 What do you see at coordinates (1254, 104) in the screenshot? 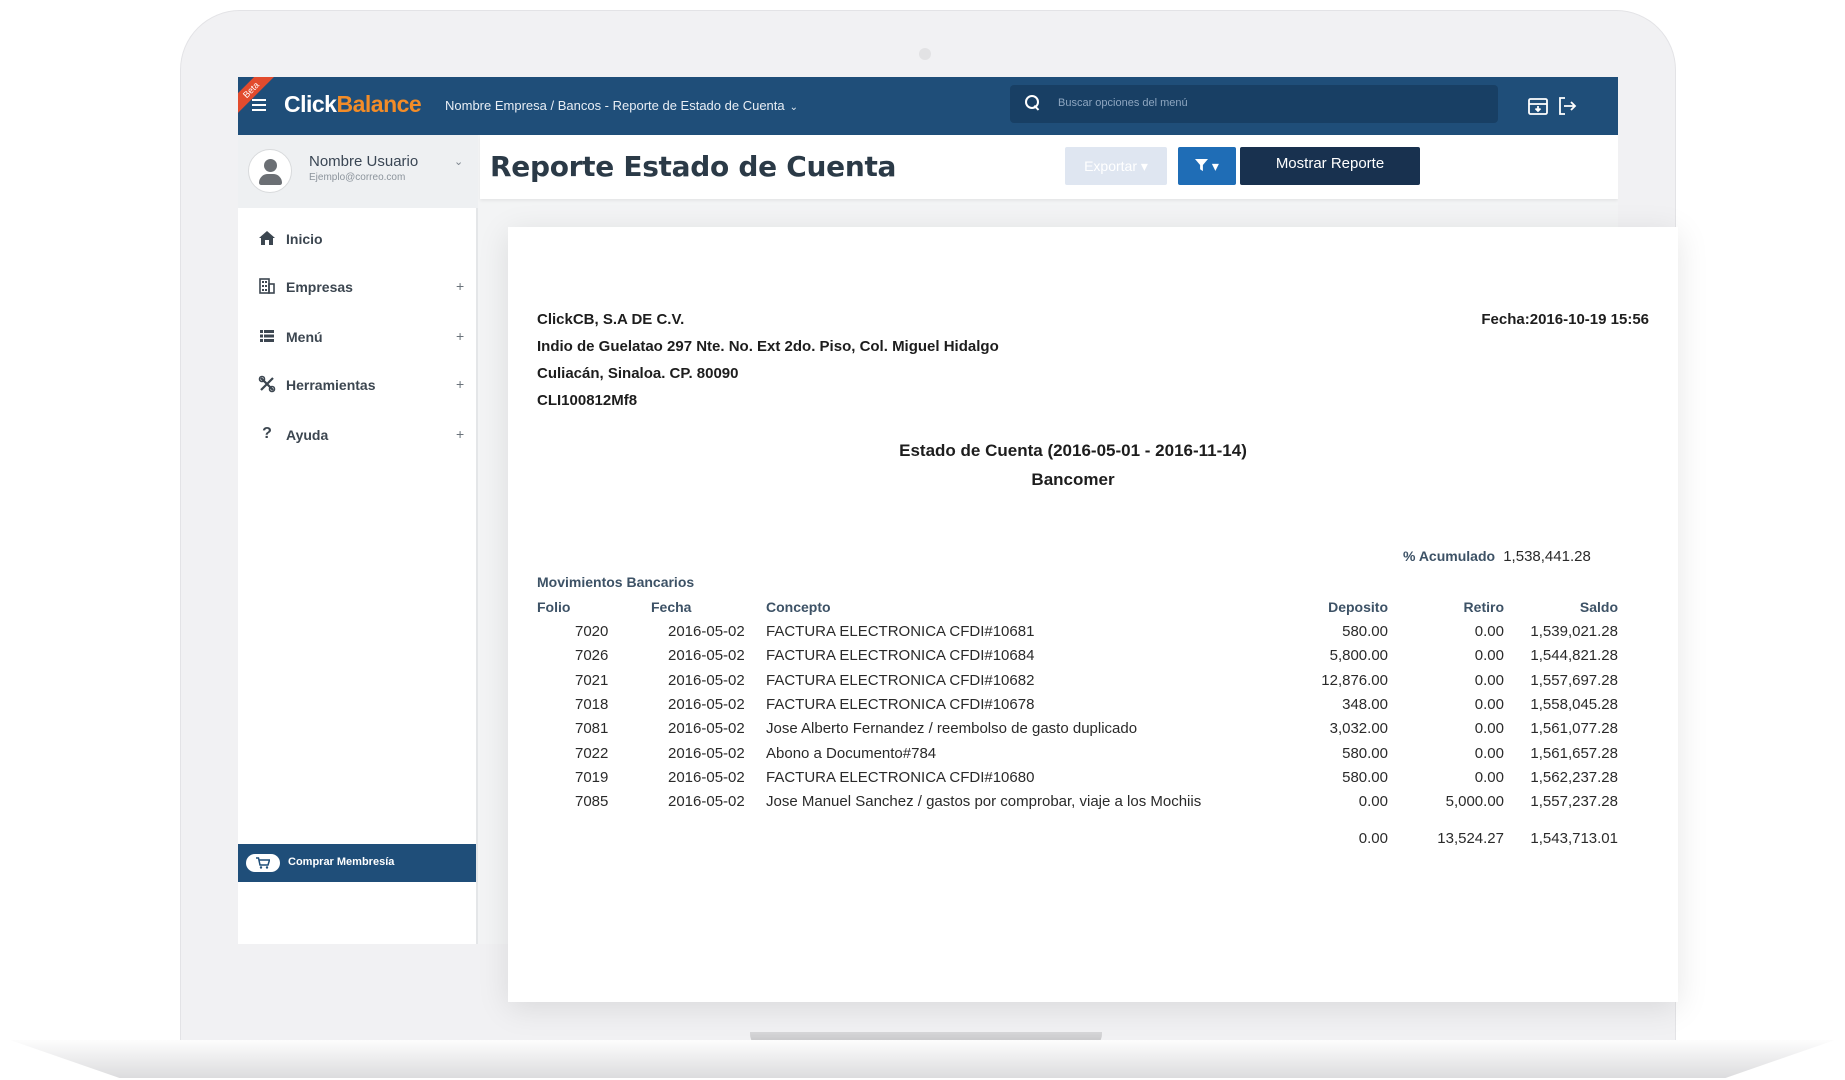
I see `menu-search: Buscar opciones del menú` at bounding box center [1254, 104].